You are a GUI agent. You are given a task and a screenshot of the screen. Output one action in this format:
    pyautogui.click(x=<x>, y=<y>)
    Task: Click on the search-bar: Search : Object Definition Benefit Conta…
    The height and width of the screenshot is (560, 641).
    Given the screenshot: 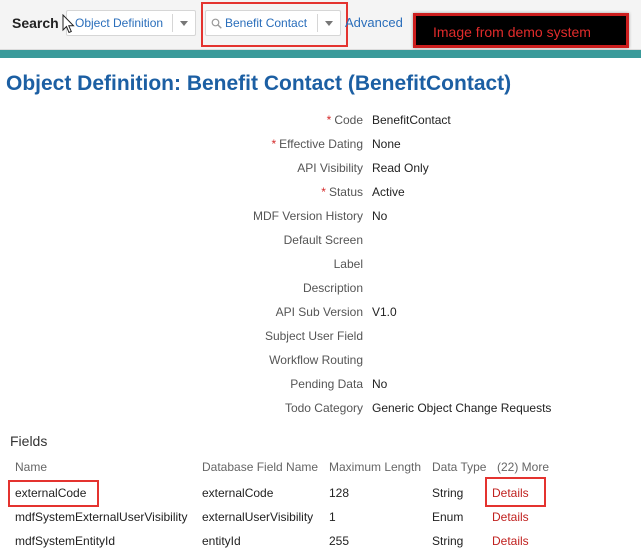 What is the action you would take?
    pyautogui.click(x=320, y=25)
    